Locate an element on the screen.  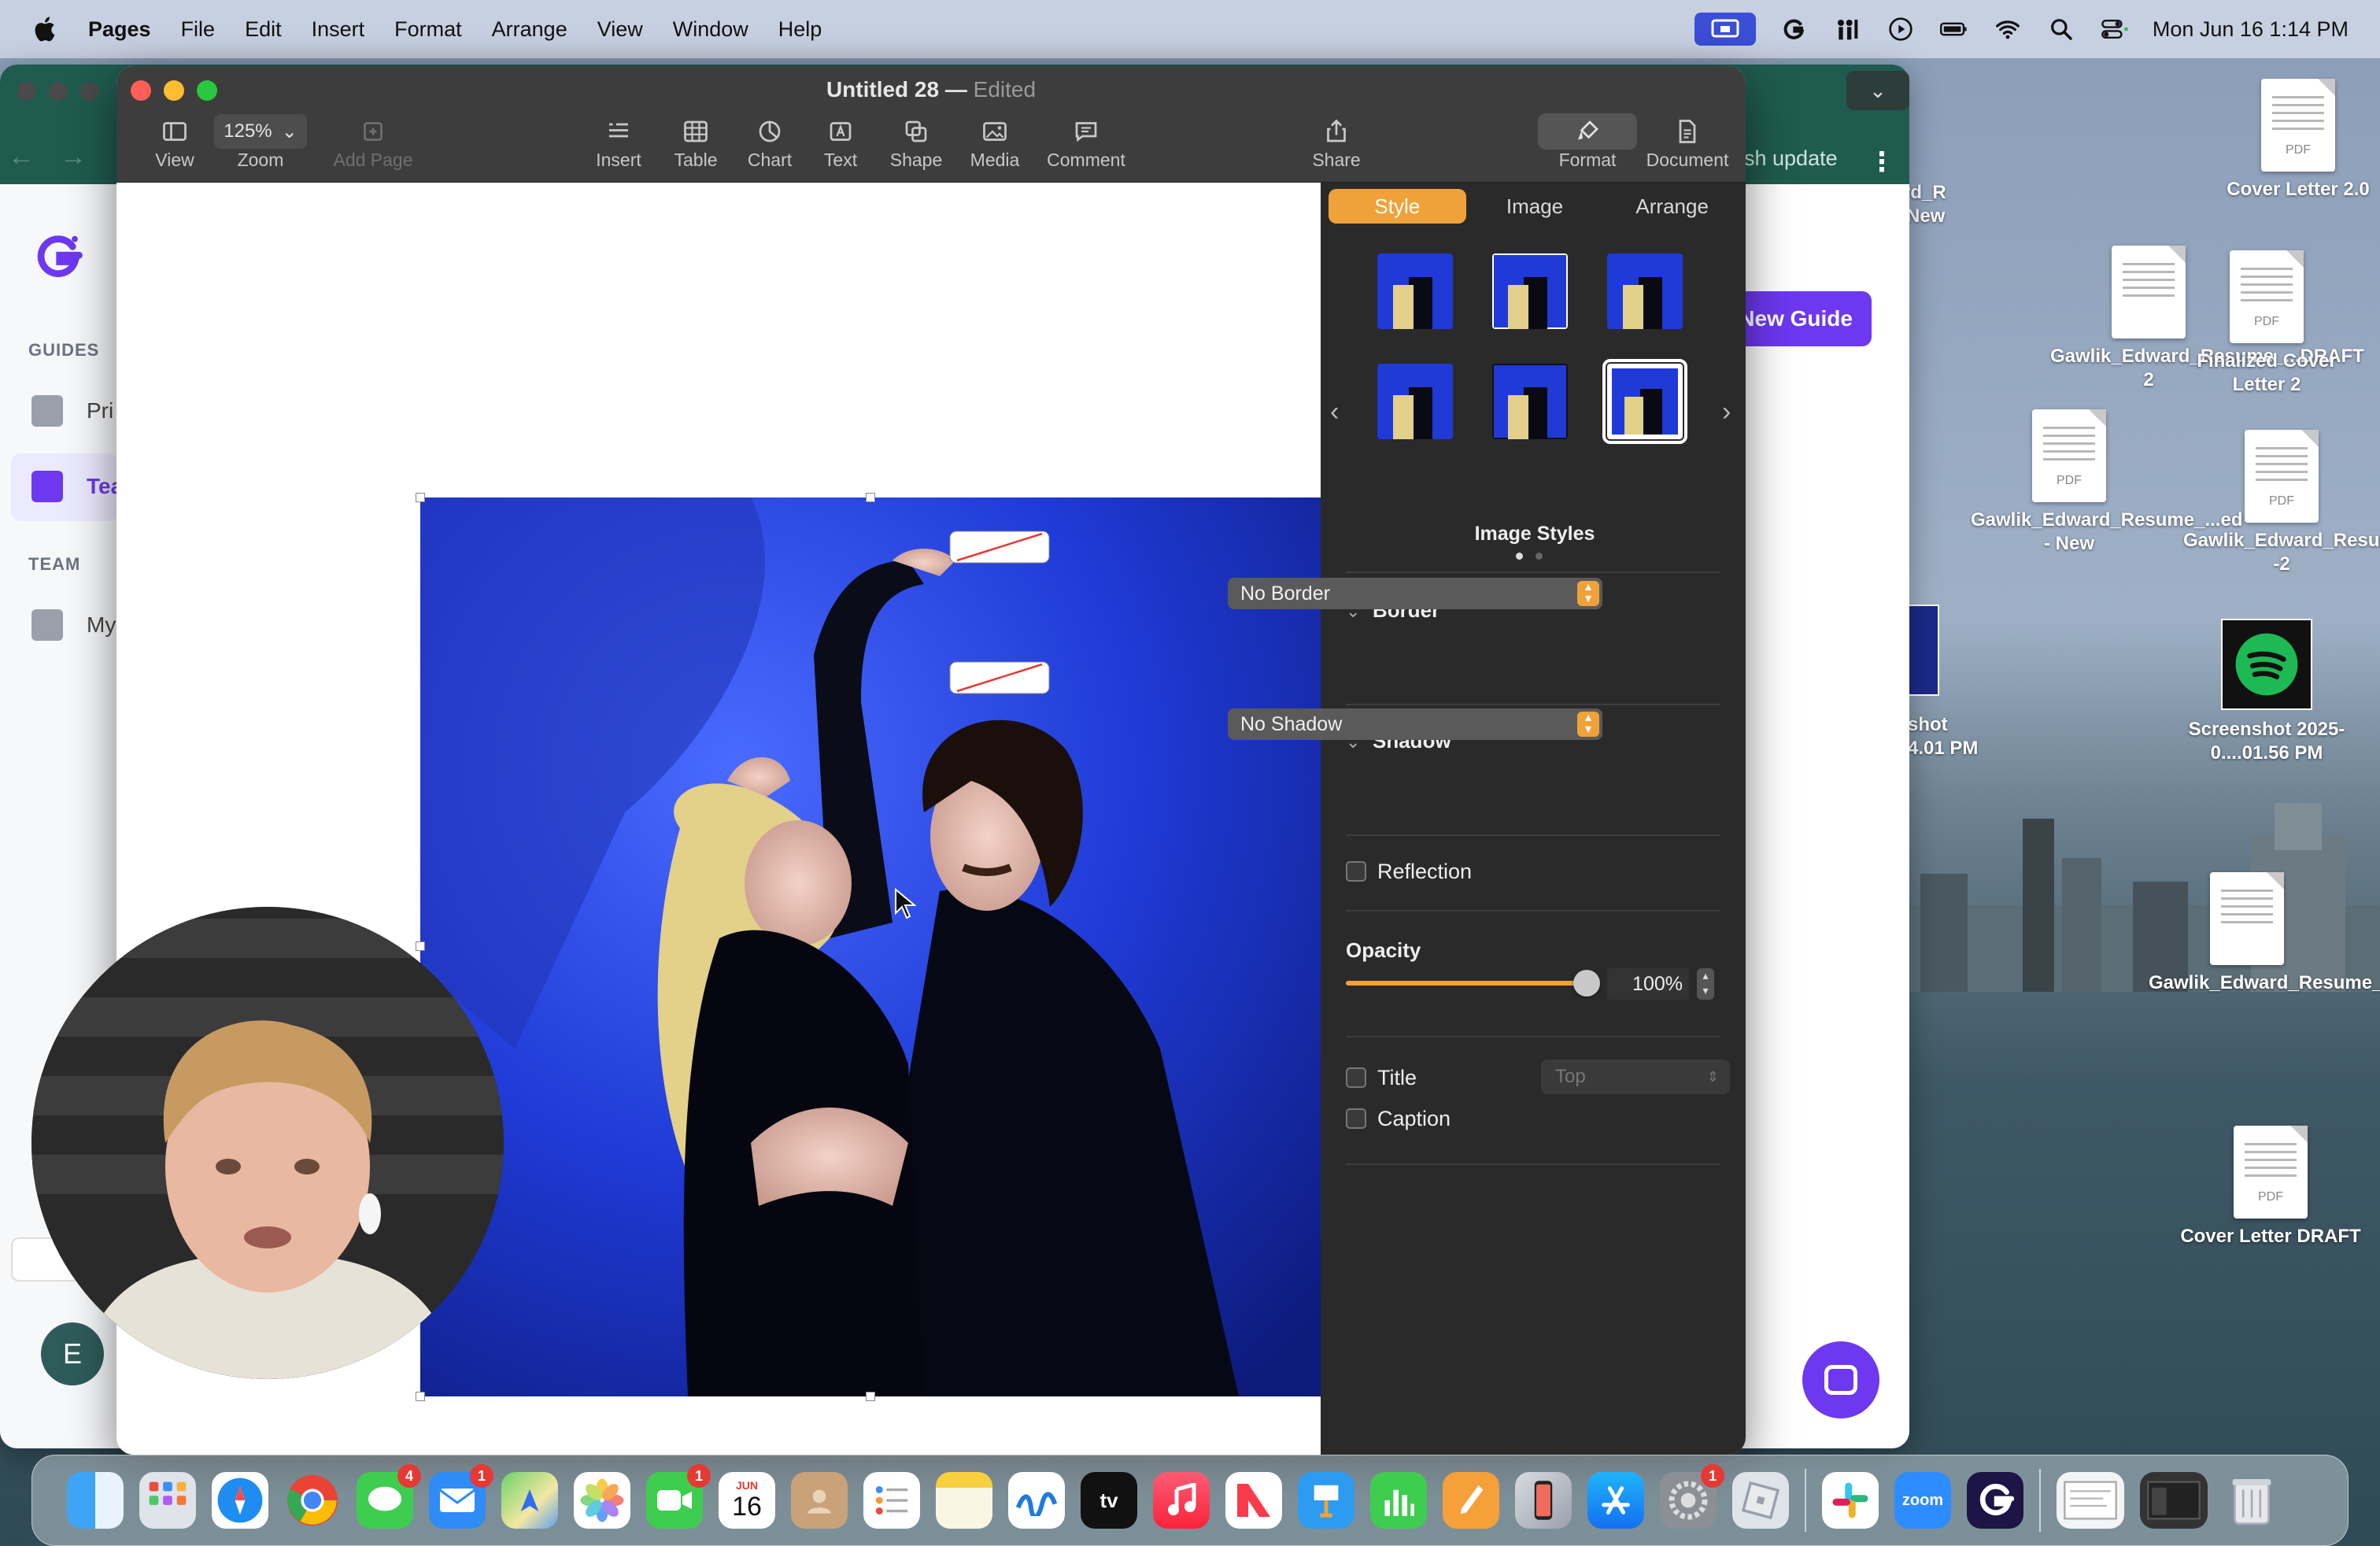
chevron-right-icon: › is located at coordinates (1726, 412).